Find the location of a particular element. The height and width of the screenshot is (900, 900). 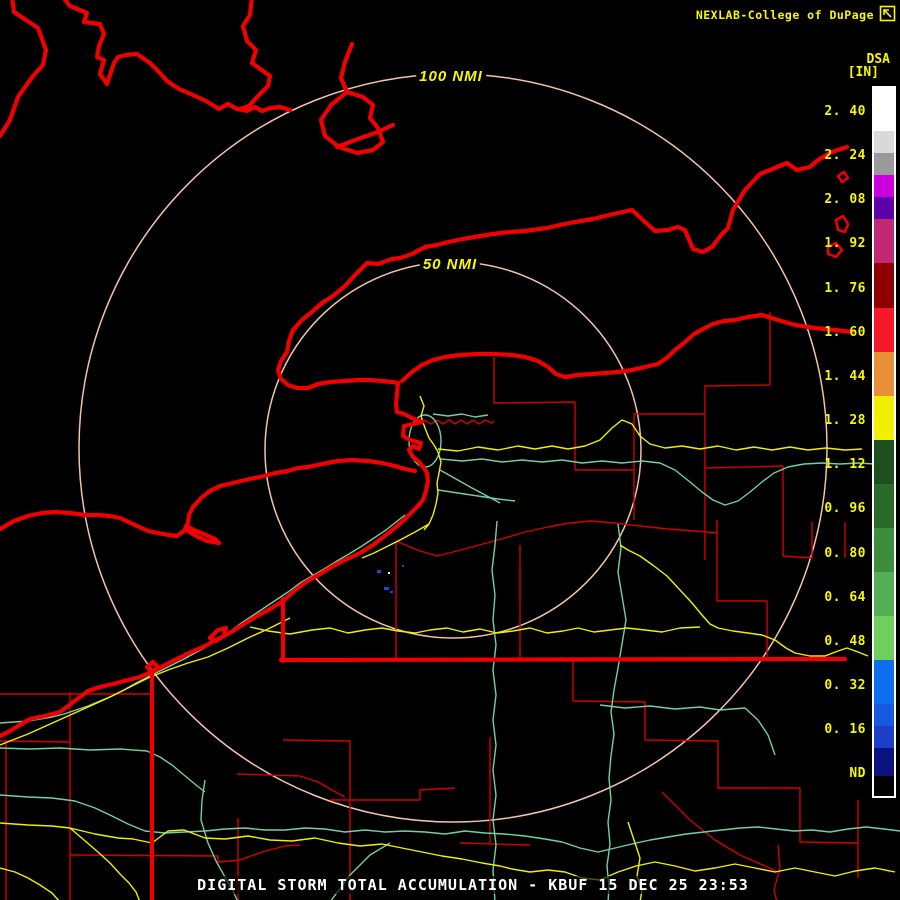

colorbar-tick-label: 0. 80 is located at coordinates (845, 553).